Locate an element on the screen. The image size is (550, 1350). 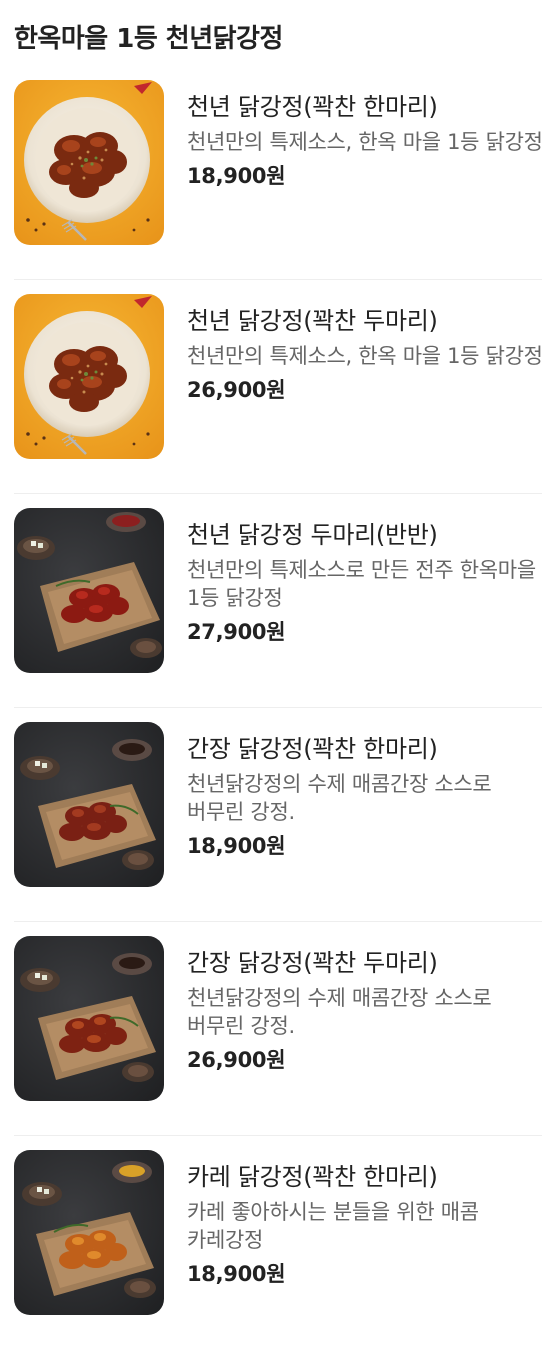
menu-item-name: 천년 닭강정 두마리(반반) is located at coordinates (312, 535).